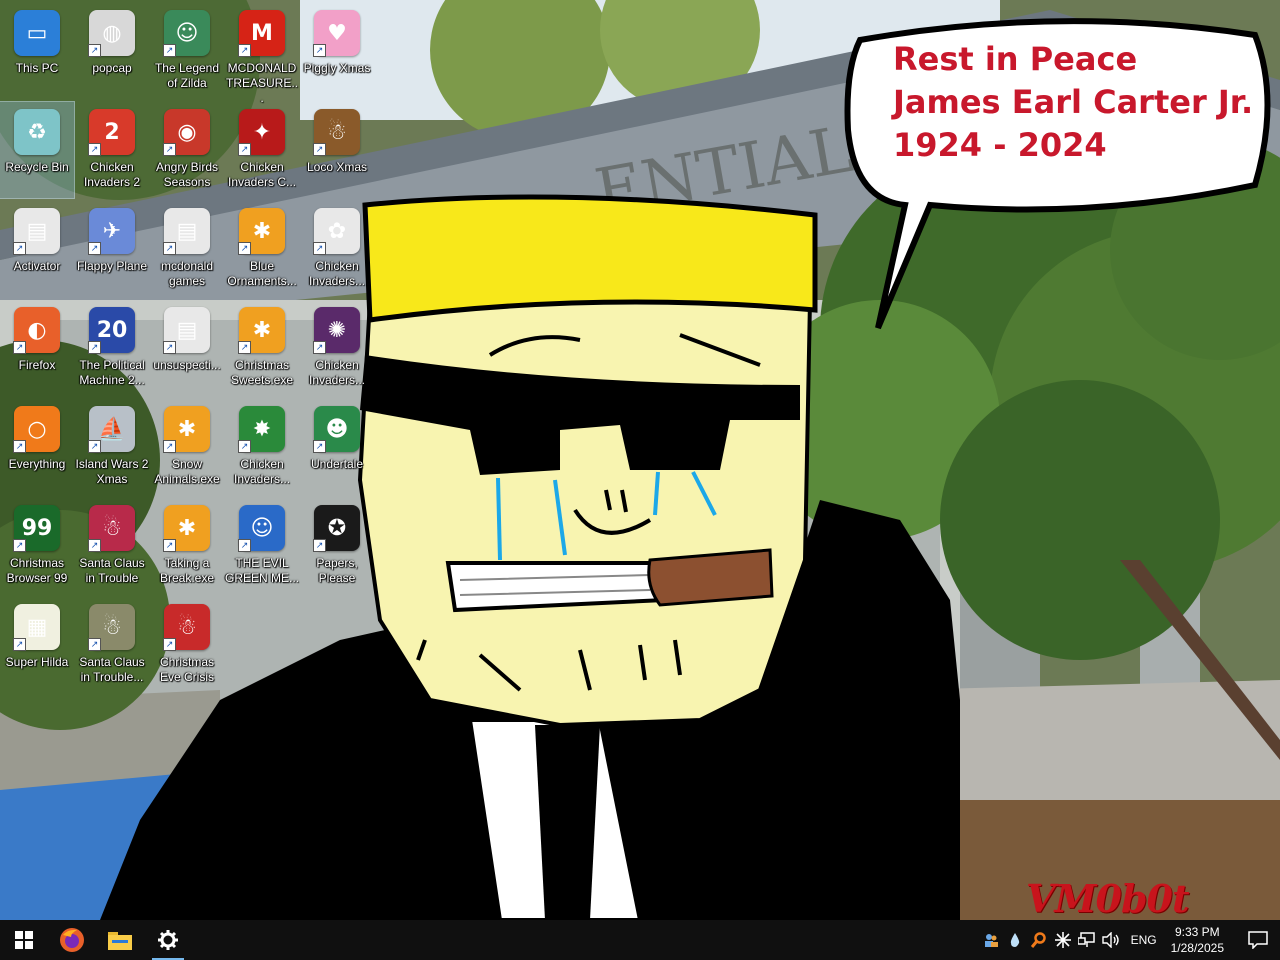  I want to click on desktop-icon: ✱ ↗ Taking a Break.exe, so click(187, 546).